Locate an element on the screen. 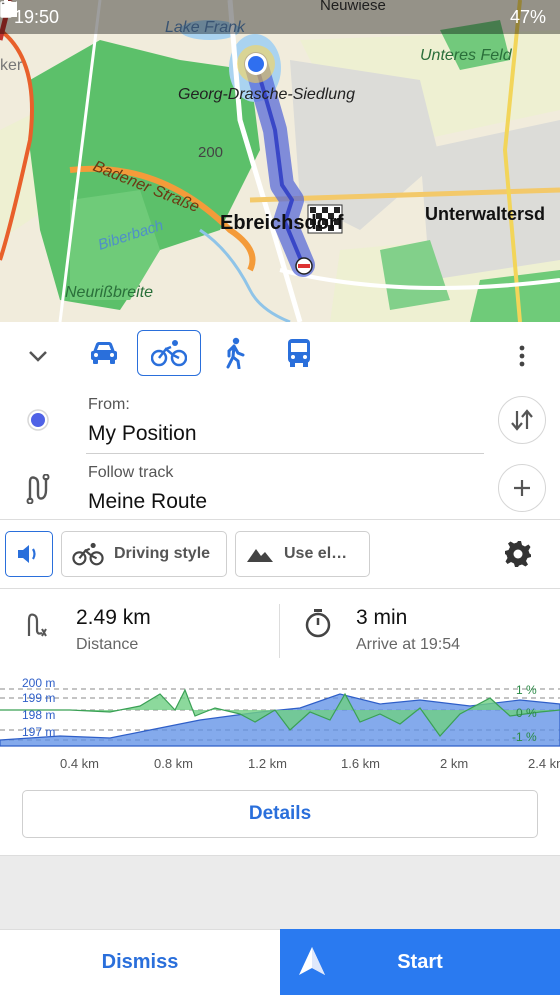 The width and height of the screenshot is (560, 995). swap-button is located at coordinates (522, 420).